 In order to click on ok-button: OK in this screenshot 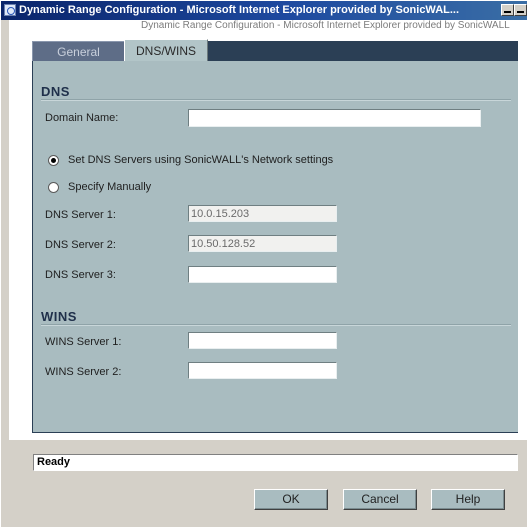, I will do `click(291, 499)`.